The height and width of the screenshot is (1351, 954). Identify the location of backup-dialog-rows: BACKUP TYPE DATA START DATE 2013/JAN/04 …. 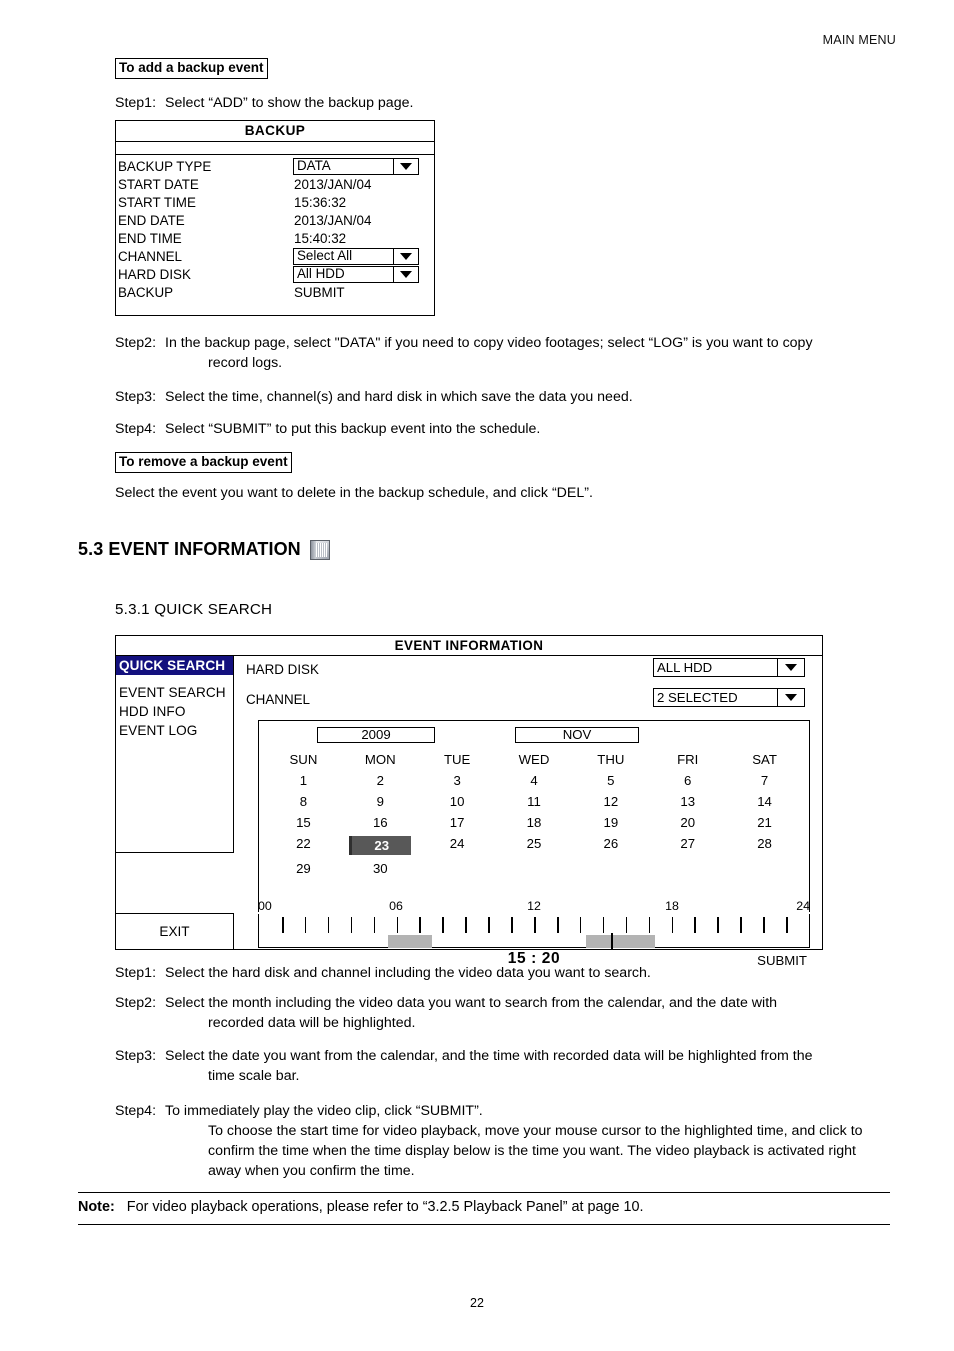
(275, 235).